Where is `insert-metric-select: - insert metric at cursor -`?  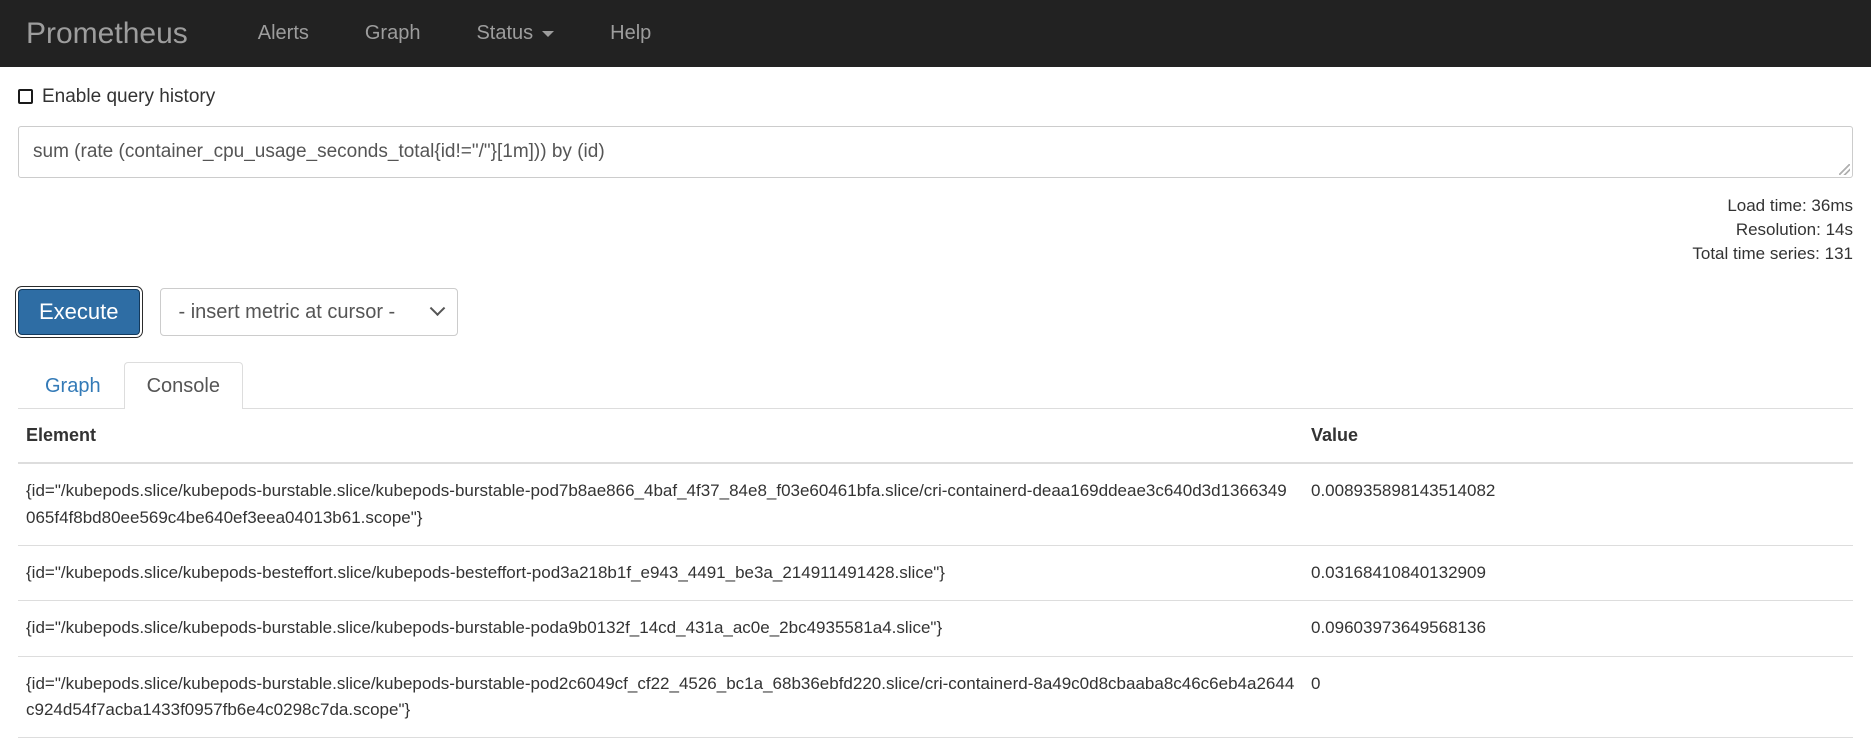 insert-metric-select: - insert metric at cursor - is located at coordinates (308, 312).